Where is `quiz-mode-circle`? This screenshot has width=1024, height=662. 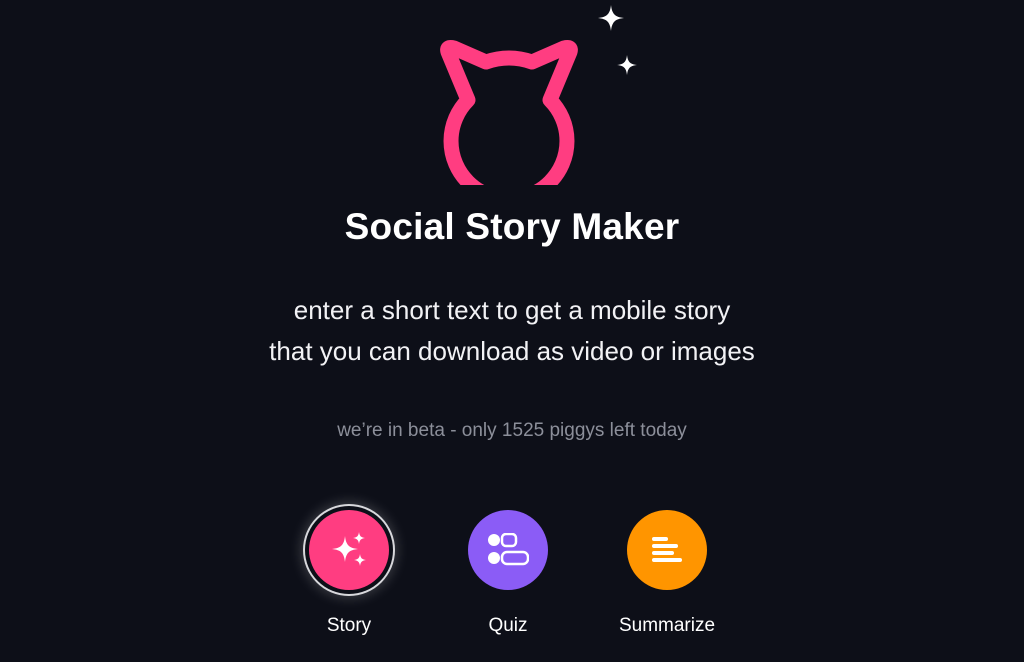
quiz-mode-circle is located at coordinates (508, 550).